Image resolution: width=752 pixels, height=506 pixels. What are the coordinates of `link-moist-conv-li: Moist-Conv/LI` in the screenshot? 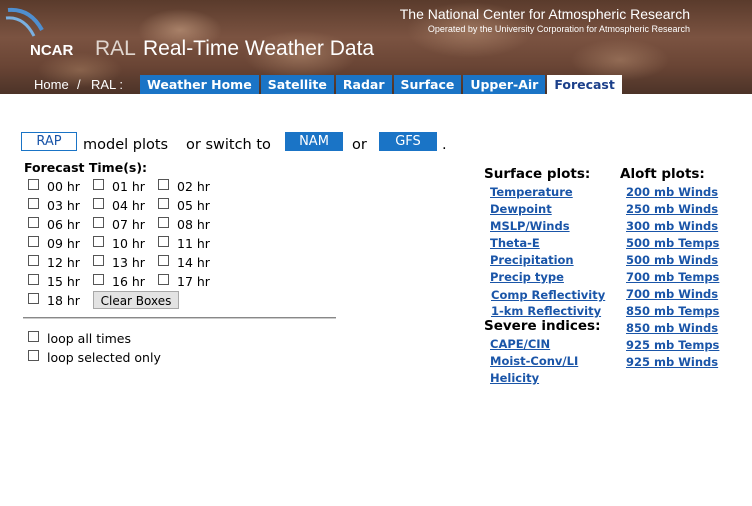 It's located at (534, 361).